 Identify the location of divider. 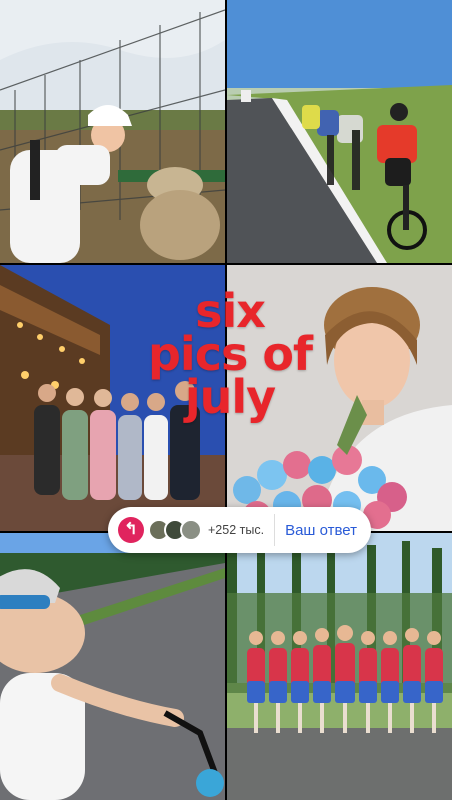
(275, 530).